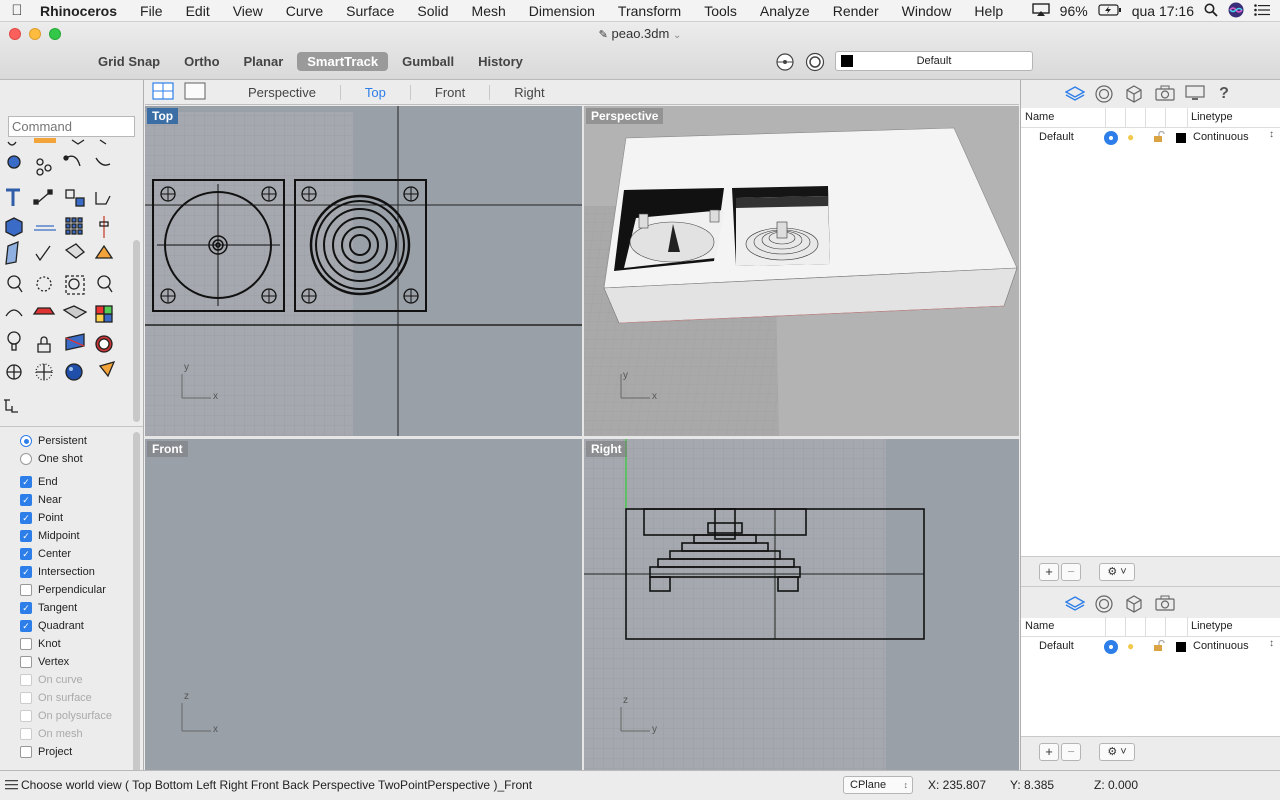 Image resolution: width=1280 pixels, height=800 pixels. What do you see at coordinates (1262, 11) in the screenshot?
I see `notification-center-icon` at bounding box center [1262, 11].